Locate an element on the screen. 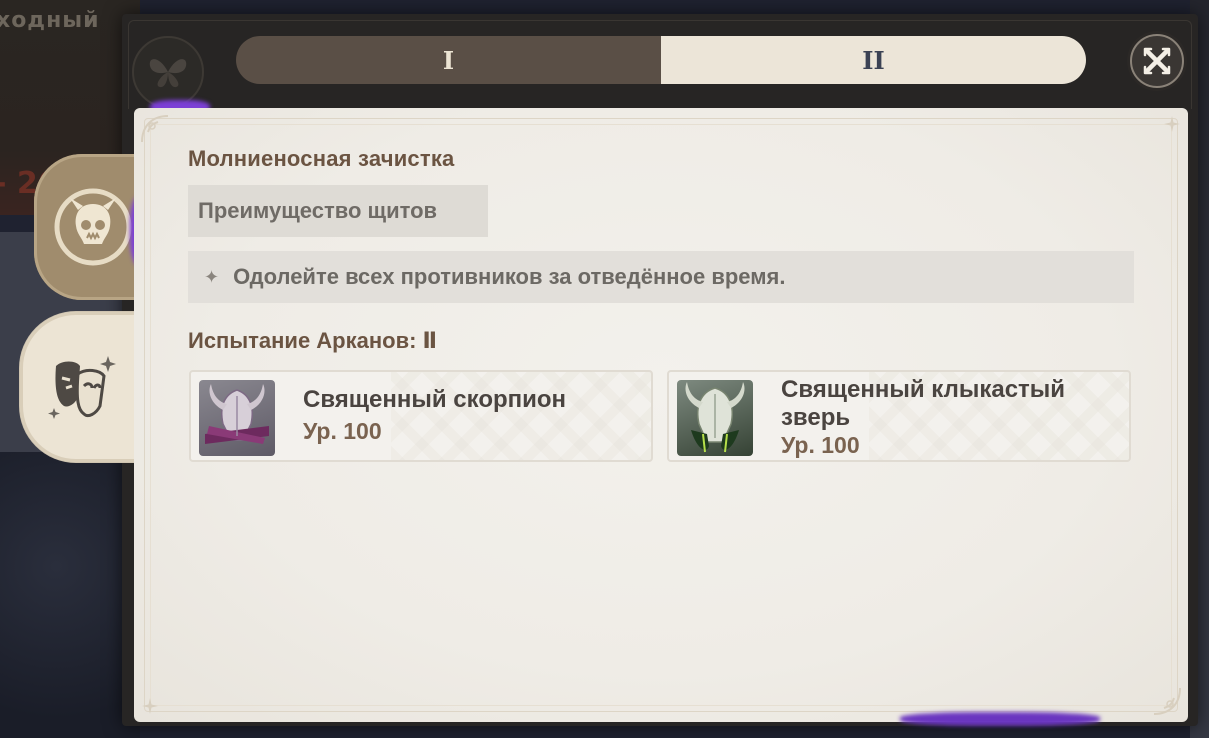  challenge-title: Молниеносная зачистка is located at coordinates (321, 158).